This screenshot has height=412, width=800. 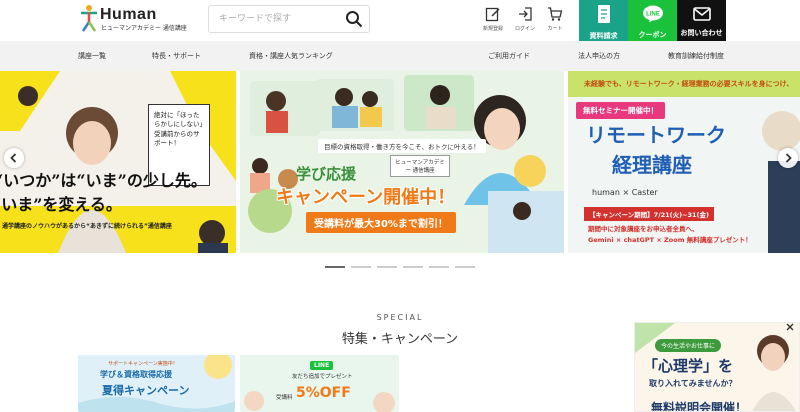 I want to click on slide-center-tag-text: ヒューマンアカデミー 通信講座, so click(x=420, y=167).